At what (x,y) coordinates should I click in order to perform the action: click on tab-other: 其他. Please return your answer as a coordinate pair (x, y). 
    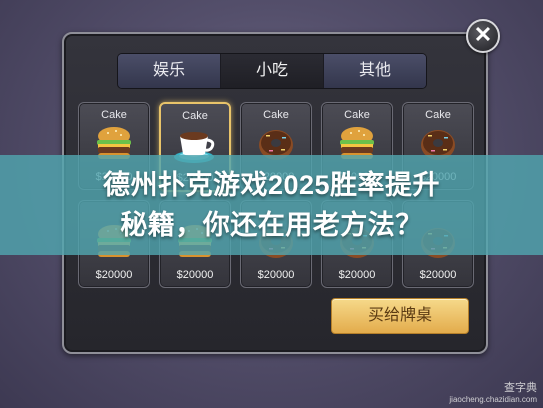
    Looking at the image, I should click on (375, 71).